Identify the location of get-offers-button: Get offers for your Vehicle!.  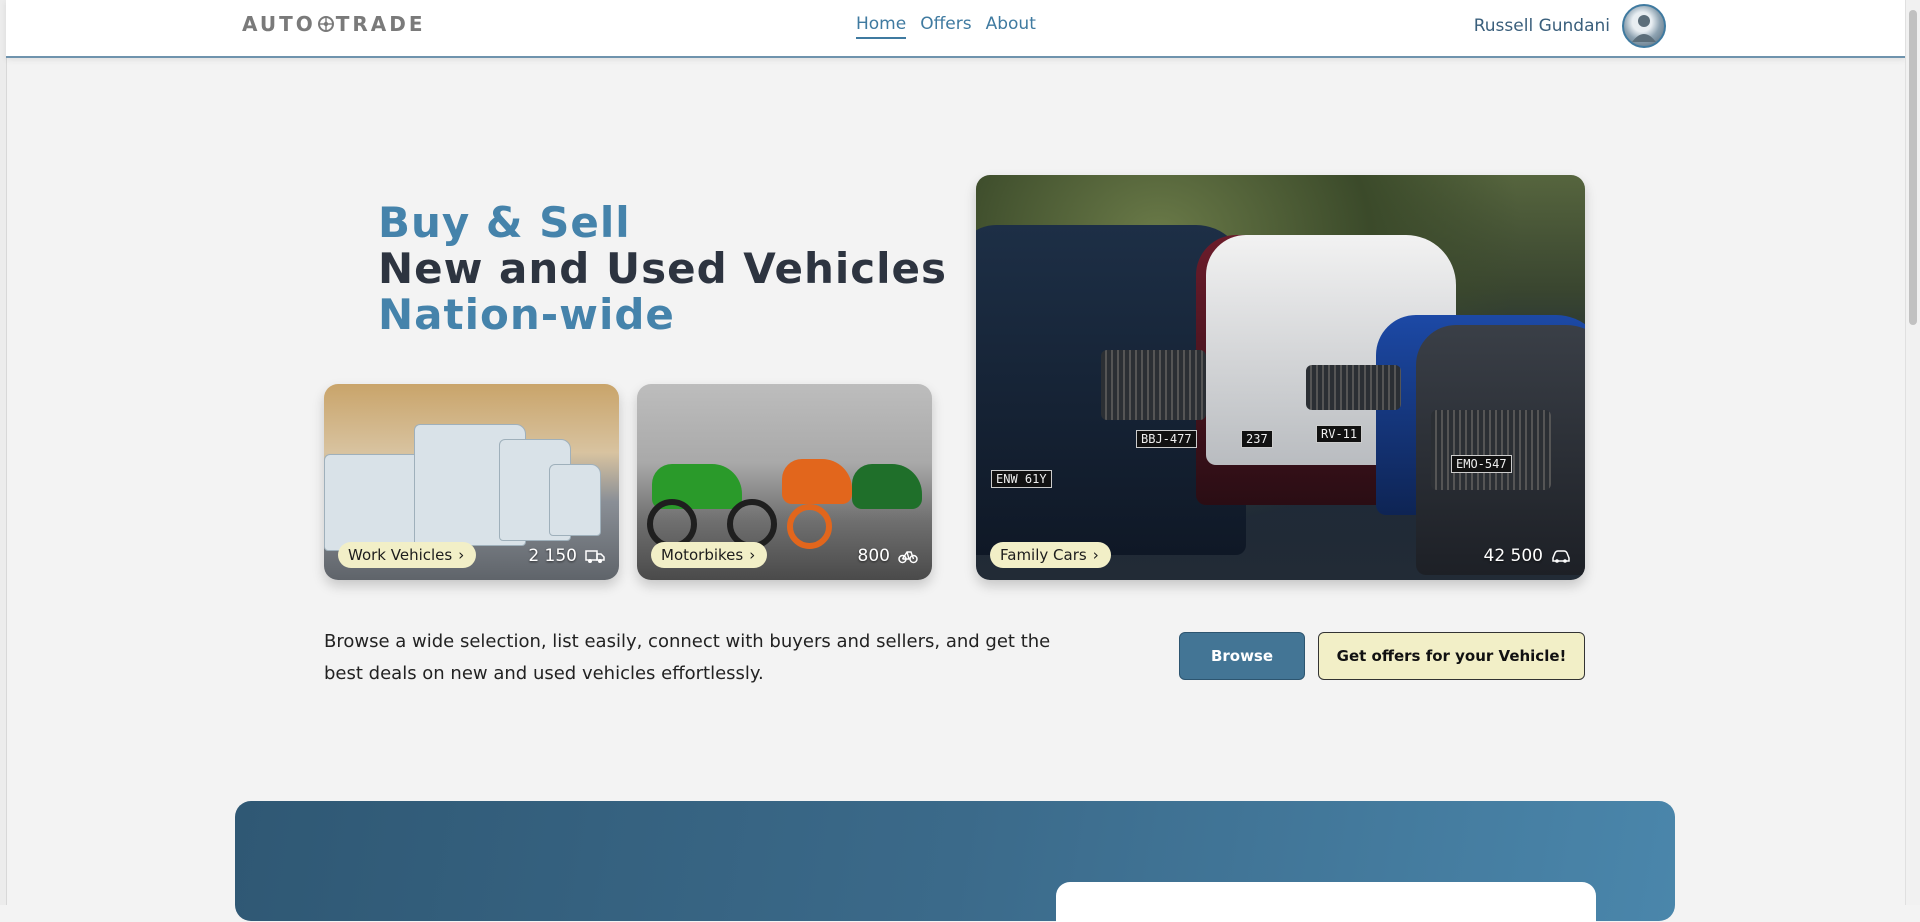
(1451, 656).